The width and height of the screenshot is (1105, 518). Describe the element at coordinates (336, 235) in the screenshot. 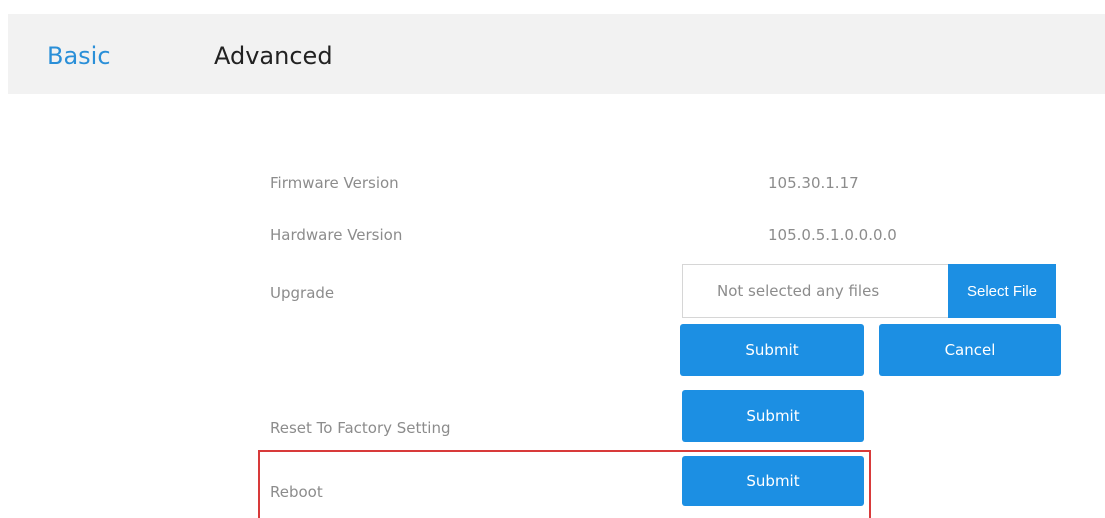

I see `hardware-version-label: Hardware Version` at that location.